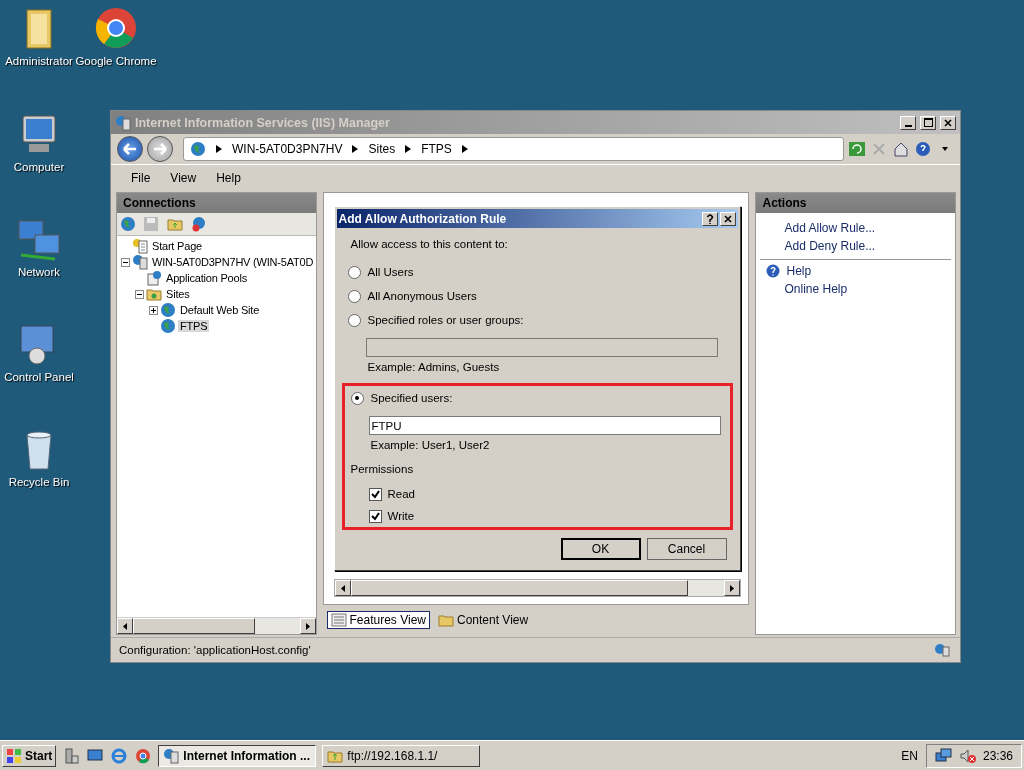 Image resolution: width=1024 pixels, height=770 pixels. I want to click on maximize-button, so click(928, 122).